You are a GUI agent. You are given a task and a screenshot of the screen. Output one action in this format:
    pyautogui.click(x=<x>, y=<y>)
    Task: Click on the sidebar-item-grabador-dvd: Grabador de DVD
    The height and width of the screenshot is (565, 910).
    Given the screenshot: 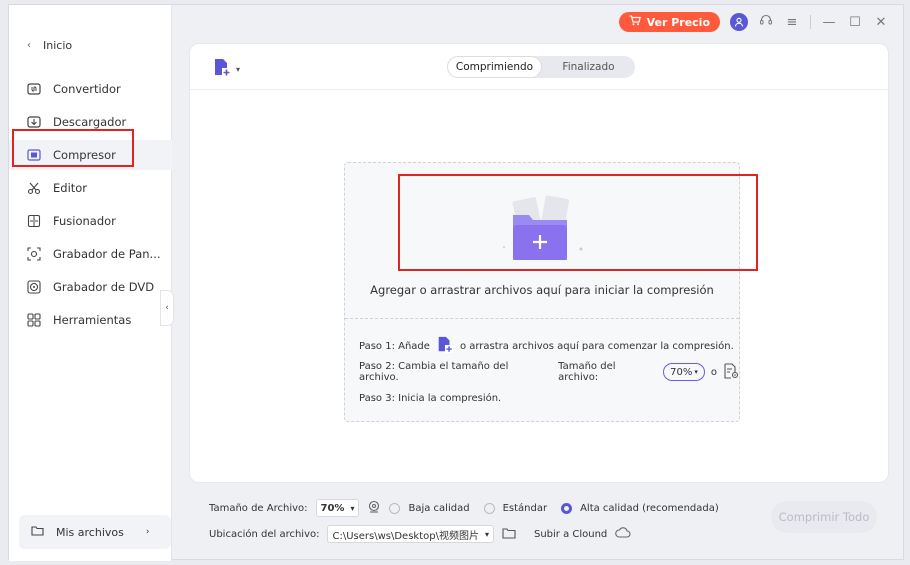 What is the action you would take?
    pyautogui.click(x=90, y=287)
    